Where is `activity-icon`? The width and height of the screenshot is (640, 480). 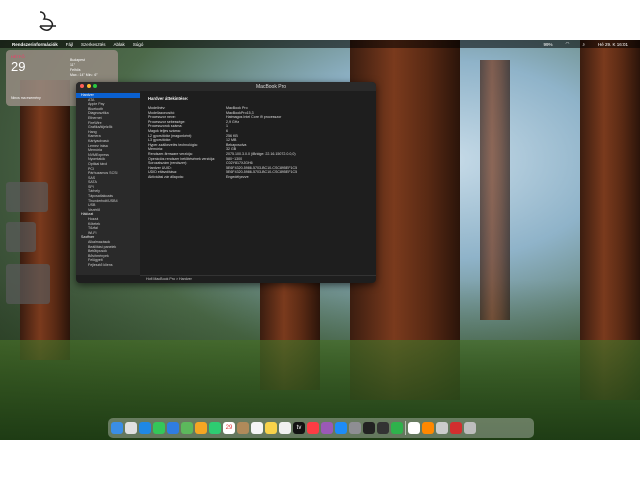
activity-icon is located at coordinates (383, 428).